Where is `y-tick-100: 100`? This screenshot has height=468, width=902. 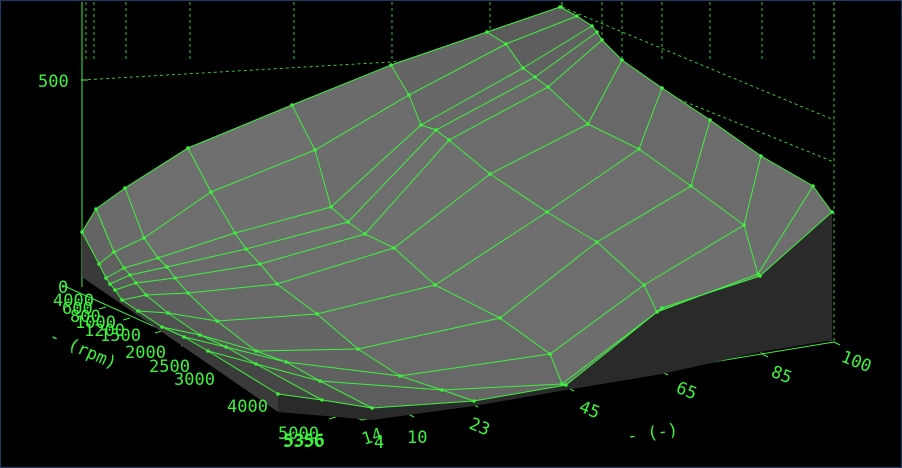 y-tick-100: 100 is located at coordinates (856, 362).